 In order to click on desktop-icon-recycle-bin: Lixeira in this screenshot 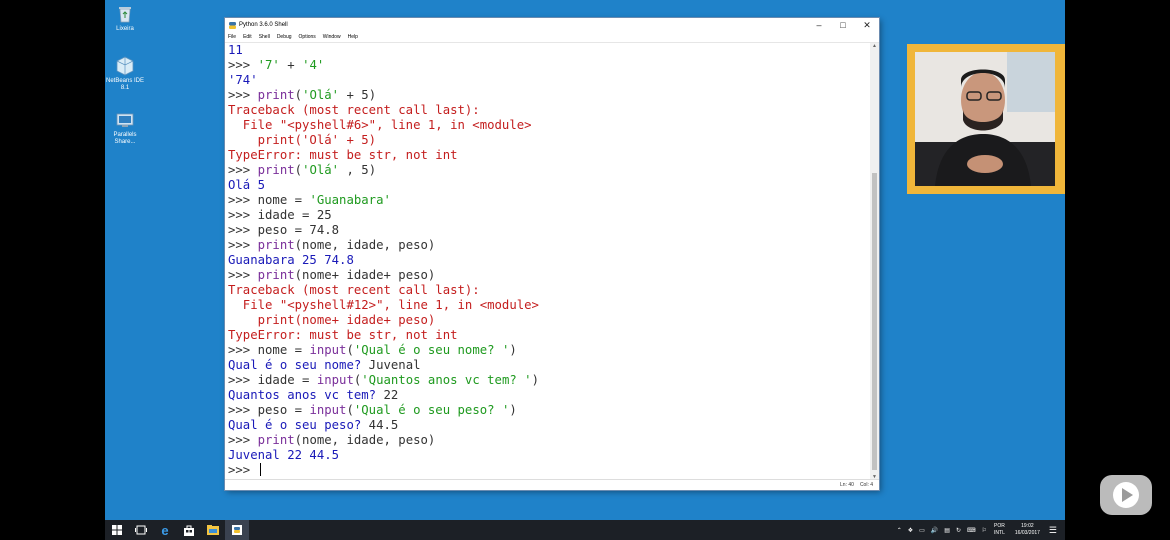, I will do `click(125, 18)`.